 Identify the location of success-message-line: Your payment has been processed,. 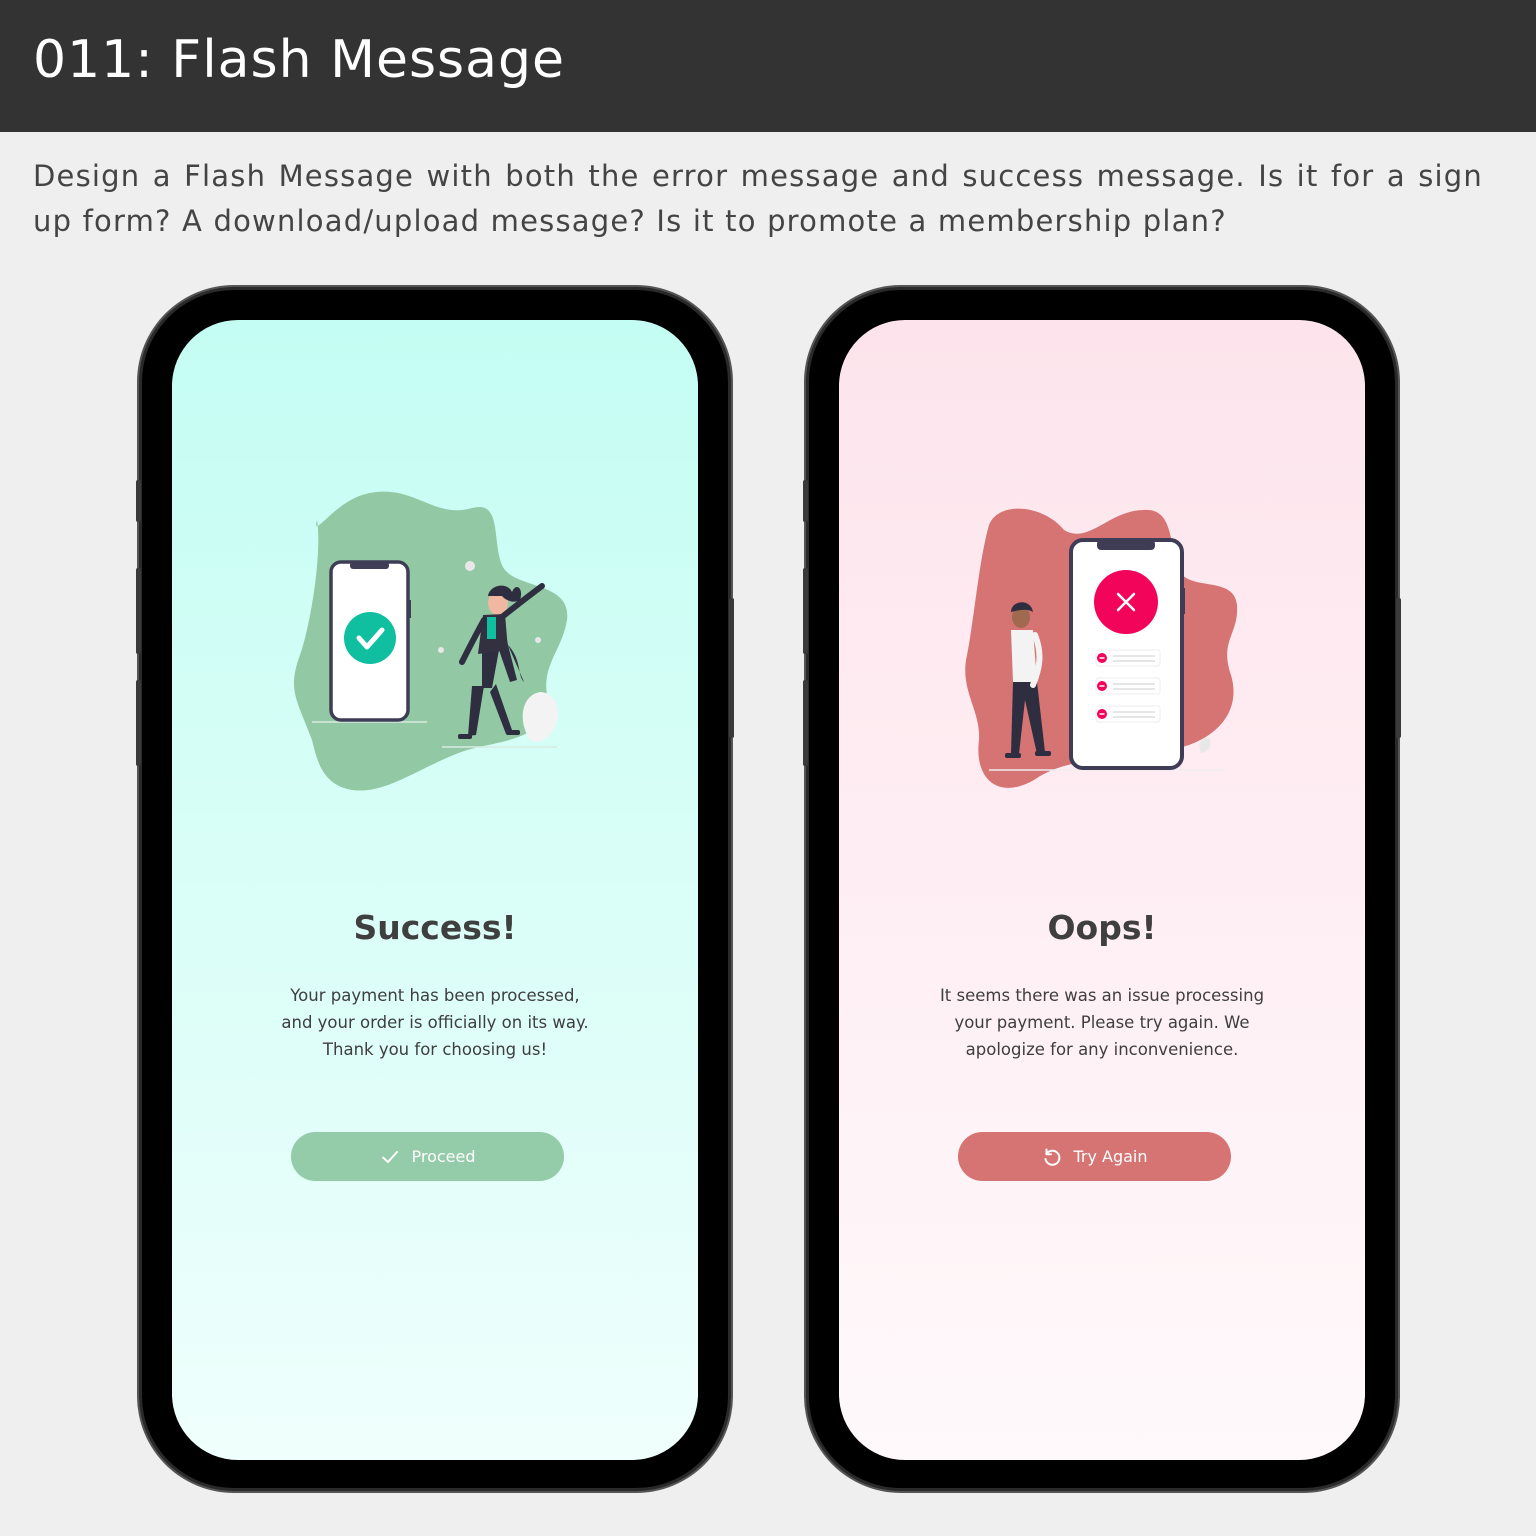
(435, 995).